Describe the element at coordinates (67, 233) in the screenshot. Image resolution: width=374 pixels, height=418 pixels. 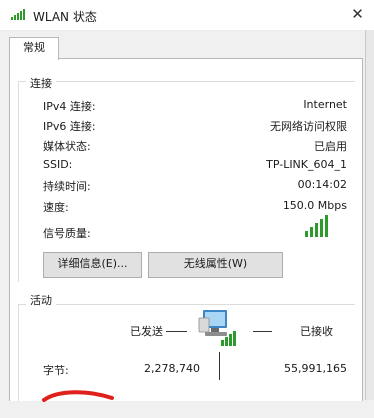
I see `signal-quality-label: 信号质量:` at that location.